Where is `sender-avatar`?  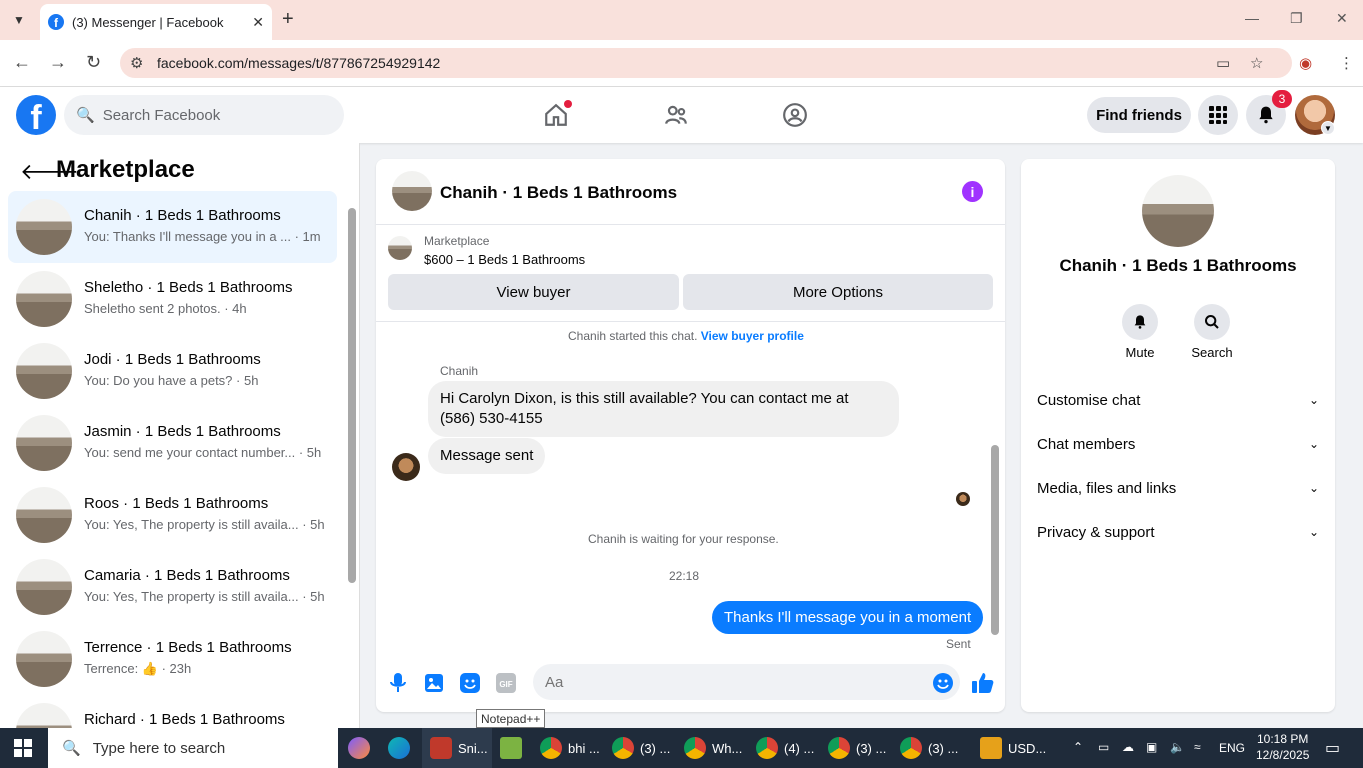
sender-avatar is located at coordinates (406, 467).